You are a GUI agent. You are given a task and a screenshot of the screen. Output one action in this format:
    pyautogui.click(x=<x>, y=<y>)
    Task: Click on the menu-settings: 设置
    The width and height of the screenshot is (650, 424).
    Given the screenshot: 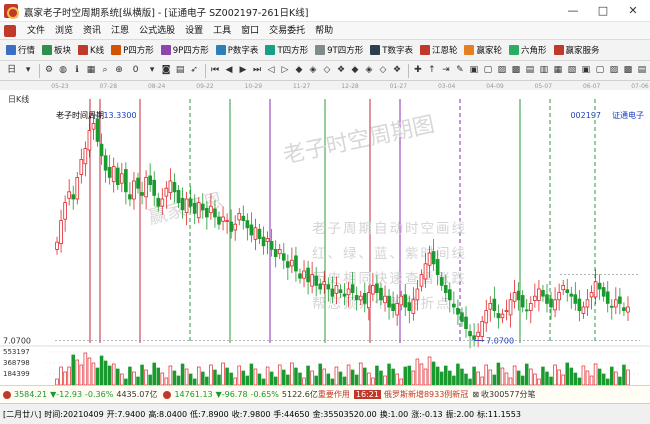 What is the action you would take?
    pyautogui.click(x=194, y=31)
    